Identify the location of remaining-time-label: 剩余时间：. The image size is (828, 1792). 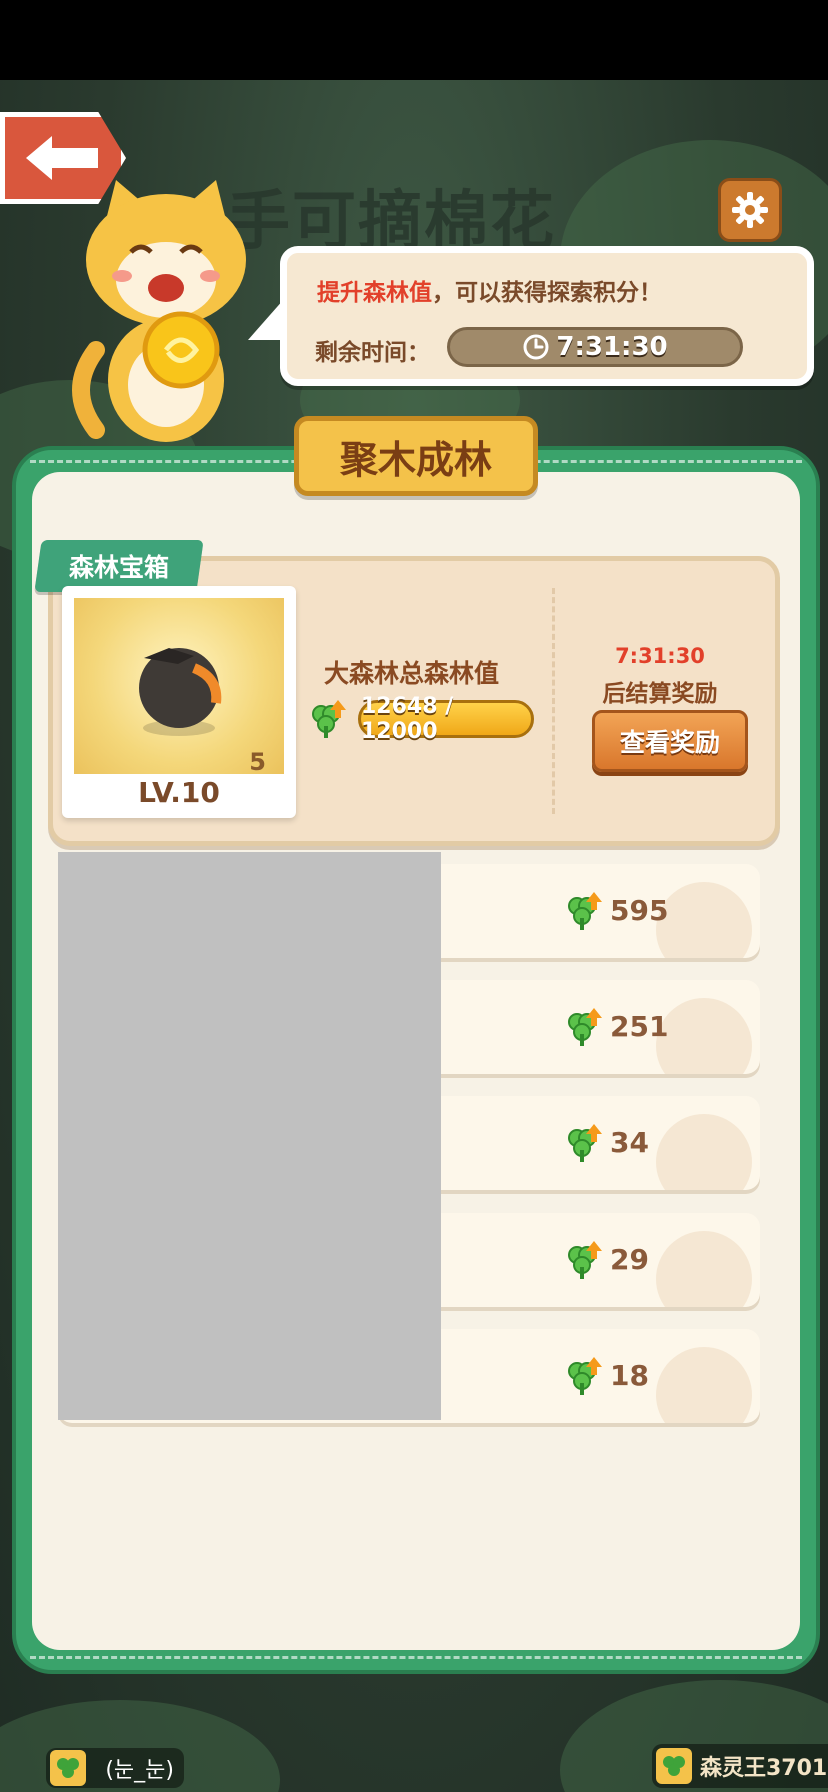
(372, 353).